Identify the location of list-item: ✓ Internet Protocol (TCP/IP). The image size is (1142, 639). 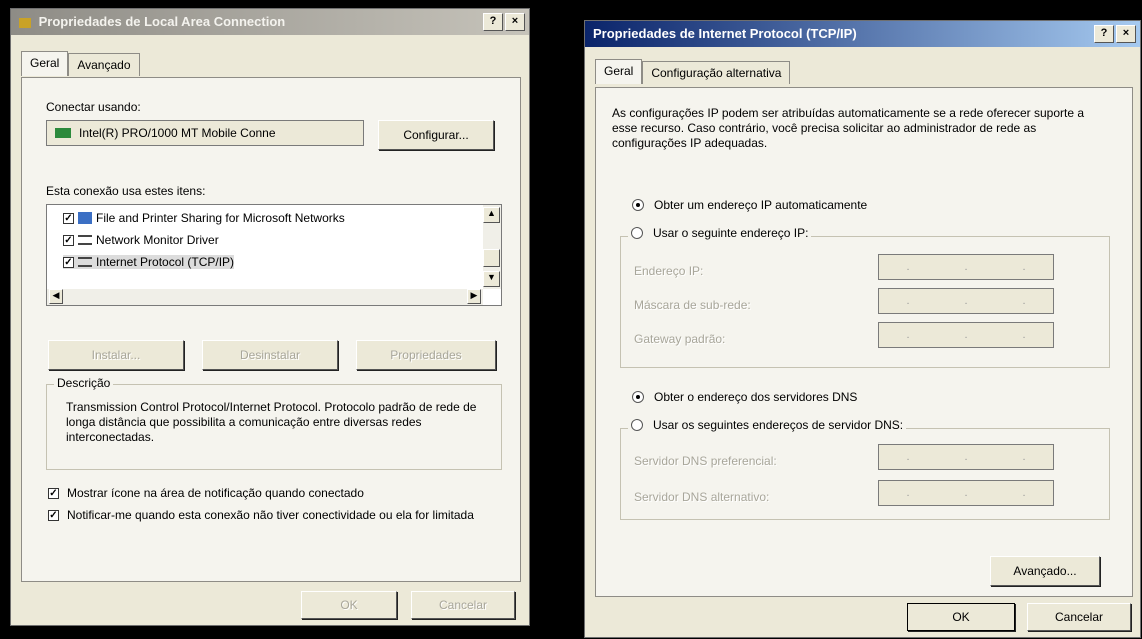
(149, 262).